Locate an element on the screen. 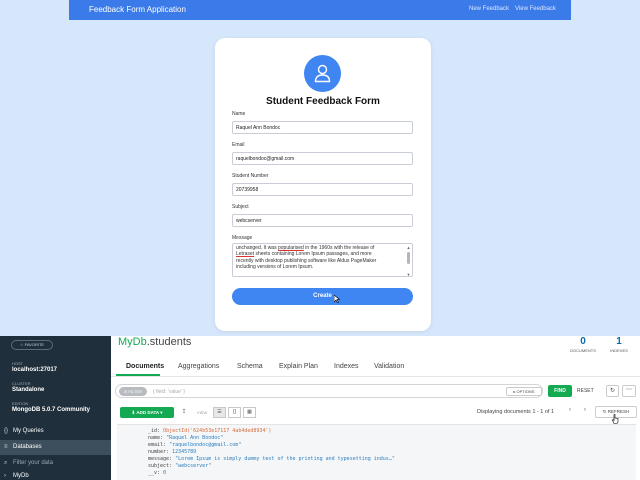  tab-schema: Schema is located at coordinates (250, 366).